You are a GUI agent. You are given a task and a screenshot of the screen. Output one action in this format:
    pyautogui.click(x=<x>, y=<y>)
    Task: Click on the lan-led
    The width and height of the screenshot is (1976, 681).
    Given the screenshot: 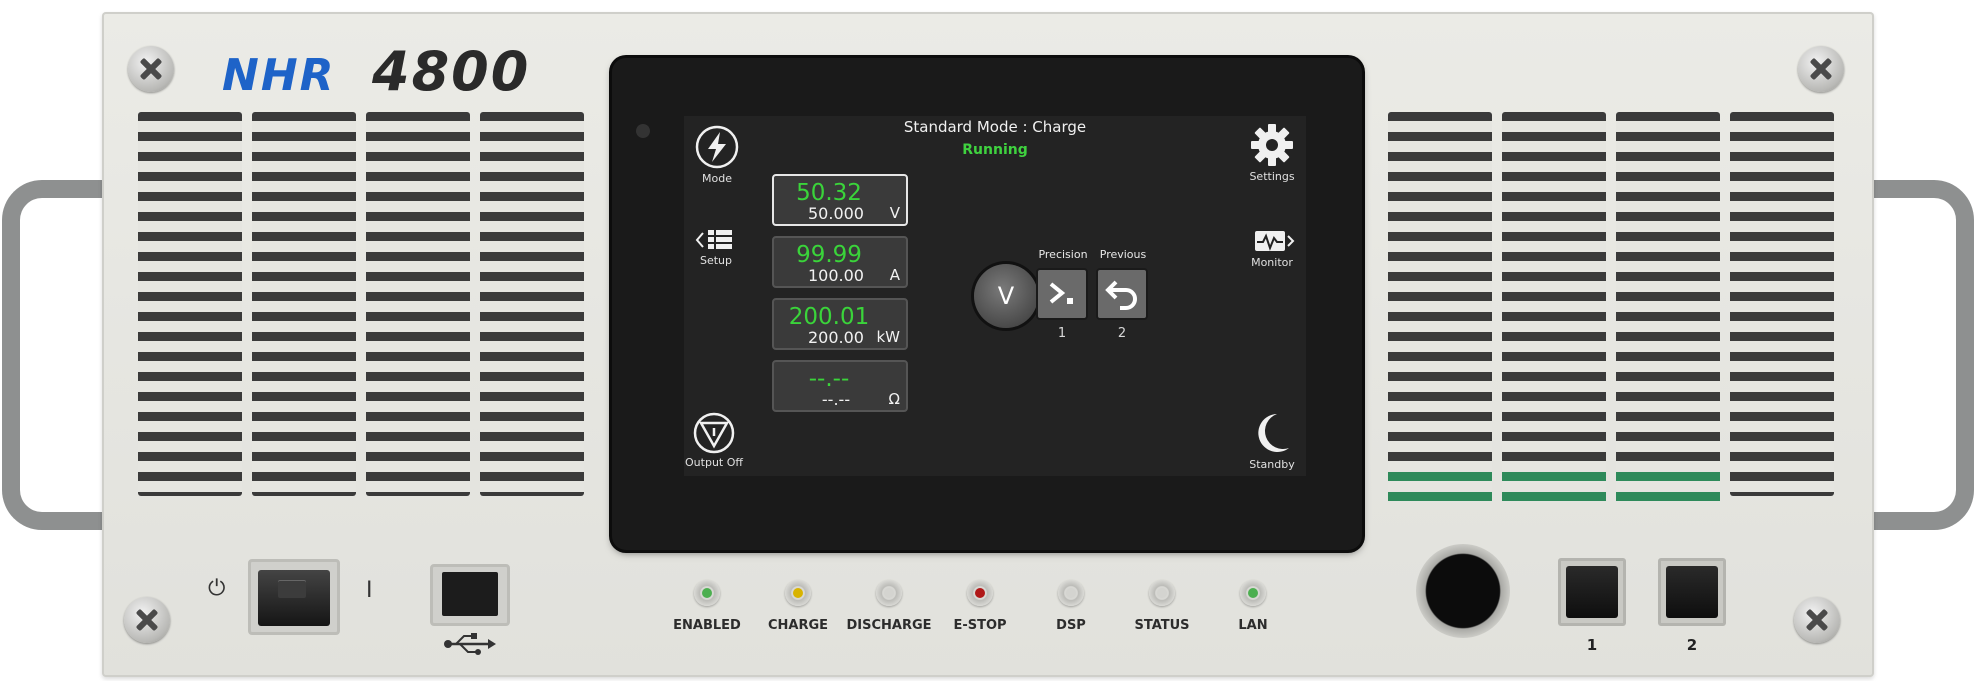 What is the action you would take?
    pyautogui.click(x=1253, y=593)
    